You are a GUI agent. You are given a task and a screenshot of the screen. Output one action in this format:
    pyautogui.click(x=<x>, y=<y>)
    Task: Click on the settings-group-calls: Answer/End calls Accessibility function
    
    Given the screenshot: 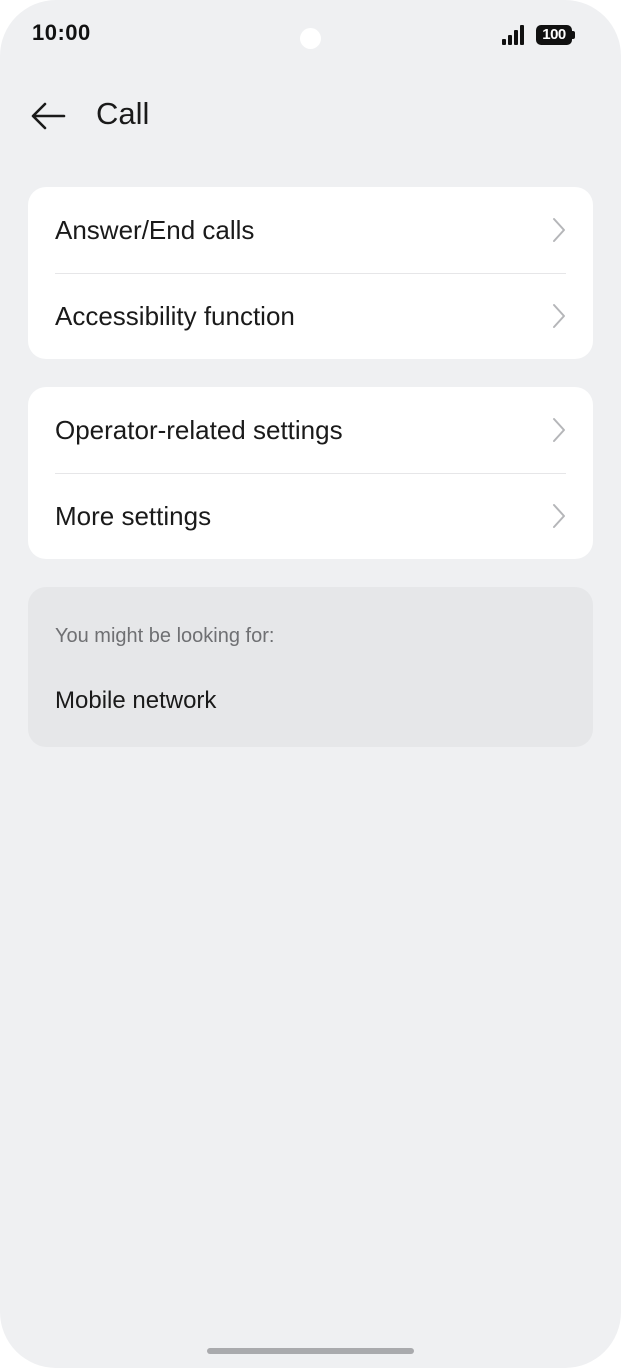 What is the action you would take?
    pyautogui.click(x=310, y=273)
    